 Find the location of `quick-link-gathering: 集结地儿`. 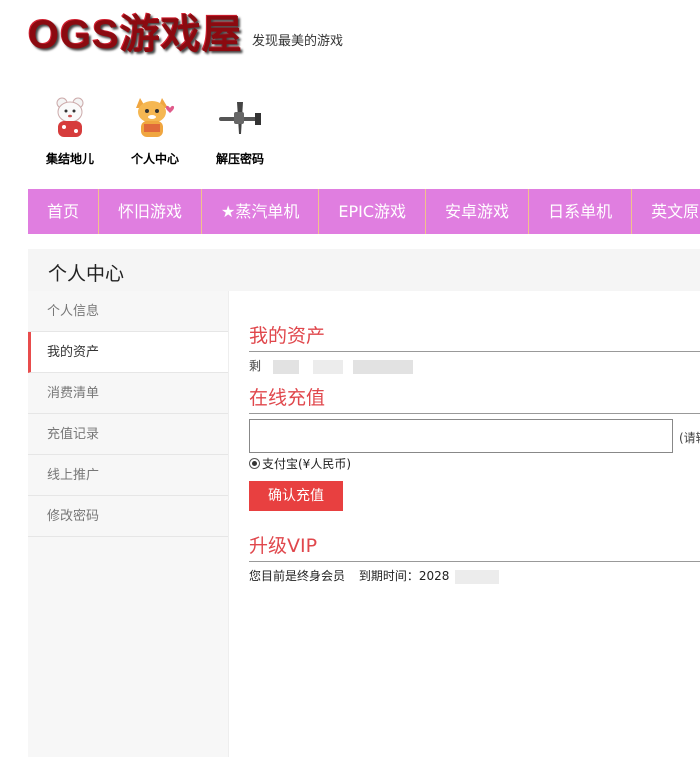

quick-link-gathering: 集结地儿 is located at coordinates (70, 129).